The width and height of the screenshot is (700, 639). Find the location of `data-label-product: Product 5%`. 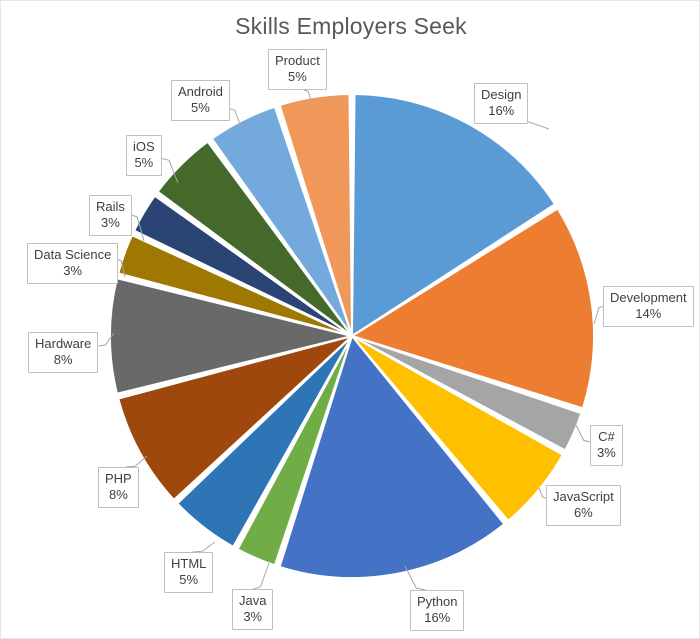

data-label-product: Product 5% is located at coordinates (297, 69).